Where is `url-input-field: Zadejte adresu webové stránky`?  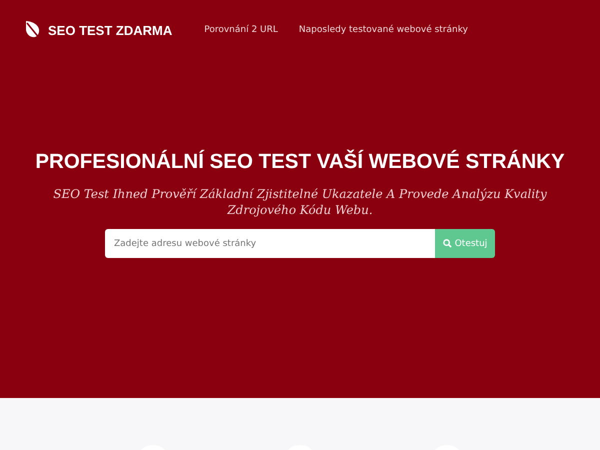
url-input-field: Zadejte adresu webové stránky is located at coordinates (270, 243).